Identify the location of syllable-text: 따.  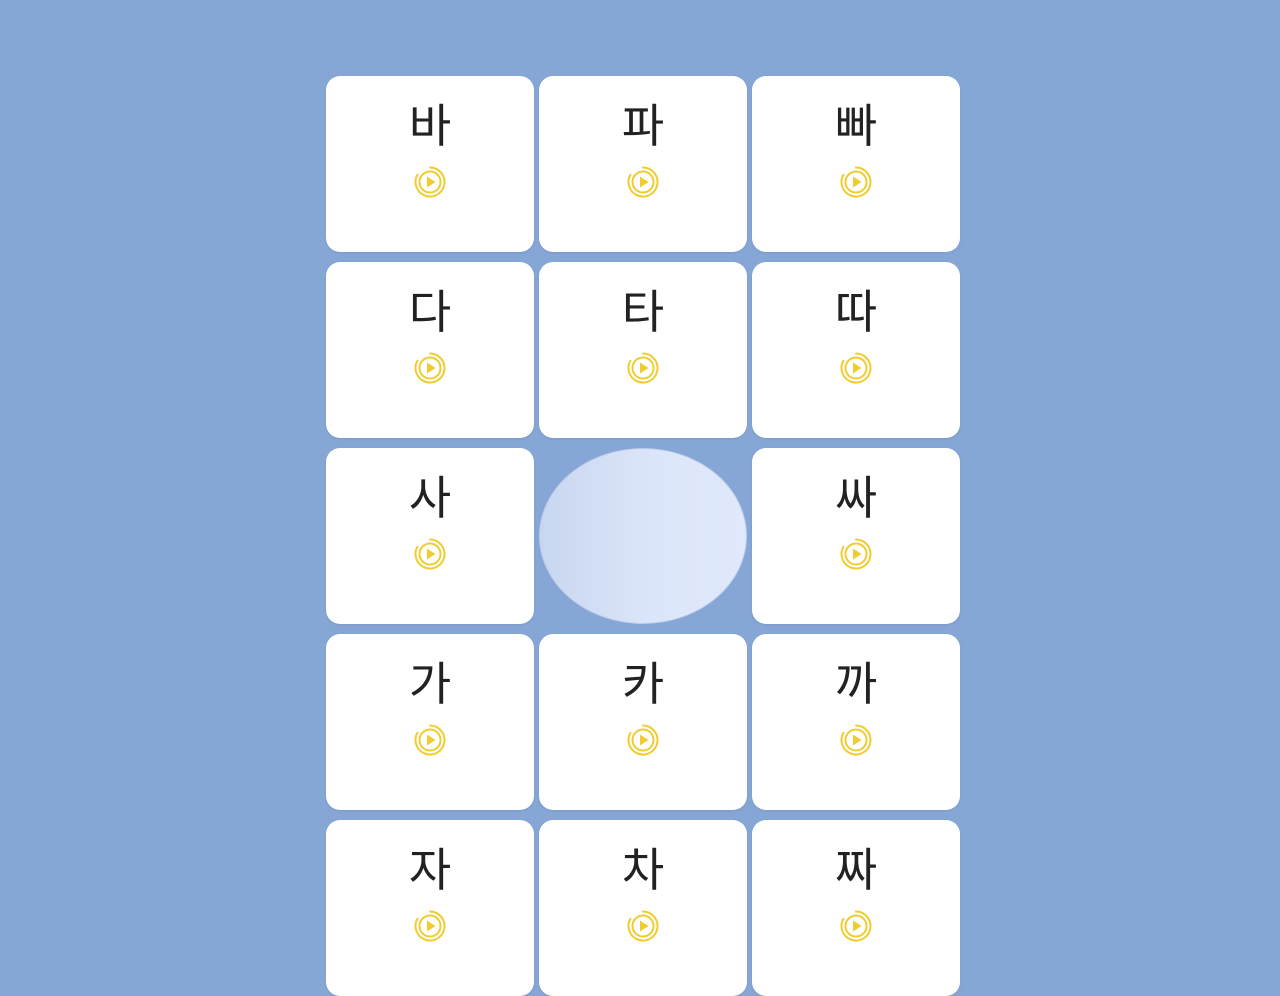
(856, 312).